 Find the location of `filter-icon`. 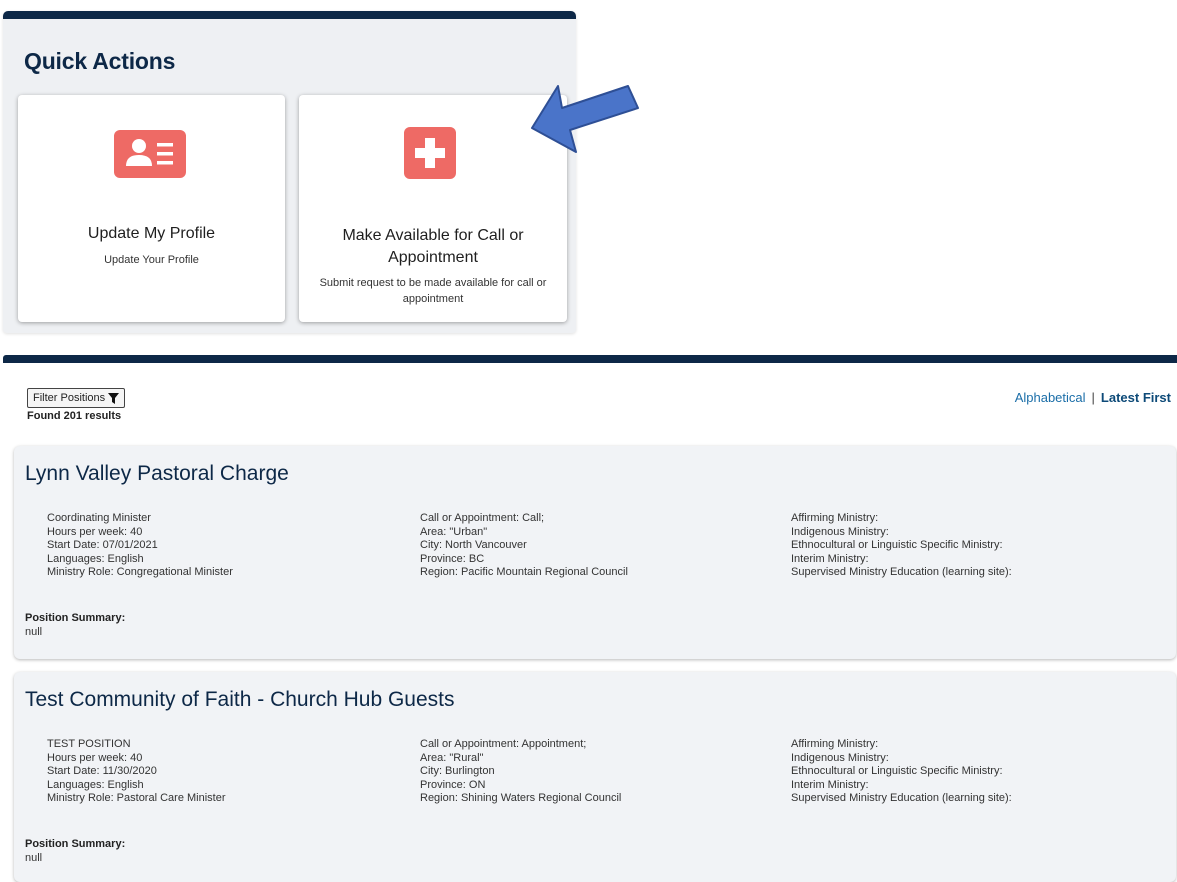

filter-icon is located at coordinates (114, 398).